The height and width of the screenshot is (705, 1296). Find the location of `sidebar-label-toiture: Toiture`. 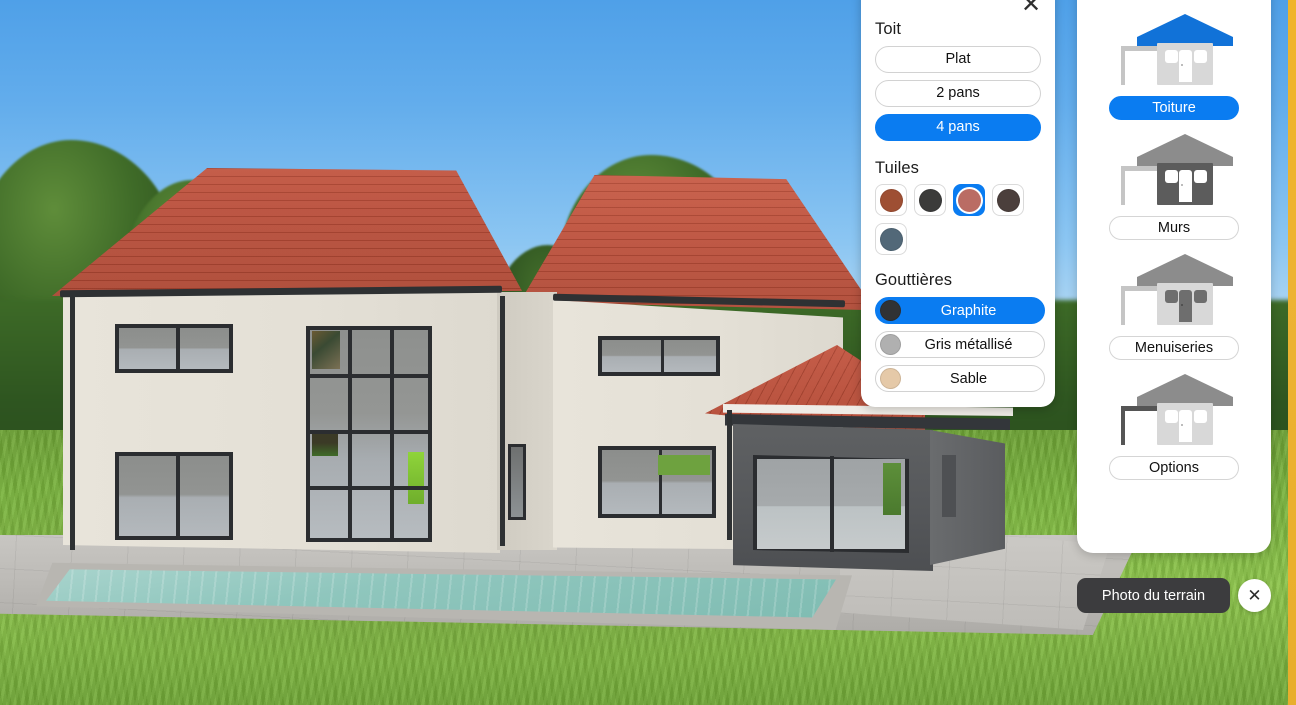

sidebar-label-toiture: Toiture is located at coordinates (1174, 108).